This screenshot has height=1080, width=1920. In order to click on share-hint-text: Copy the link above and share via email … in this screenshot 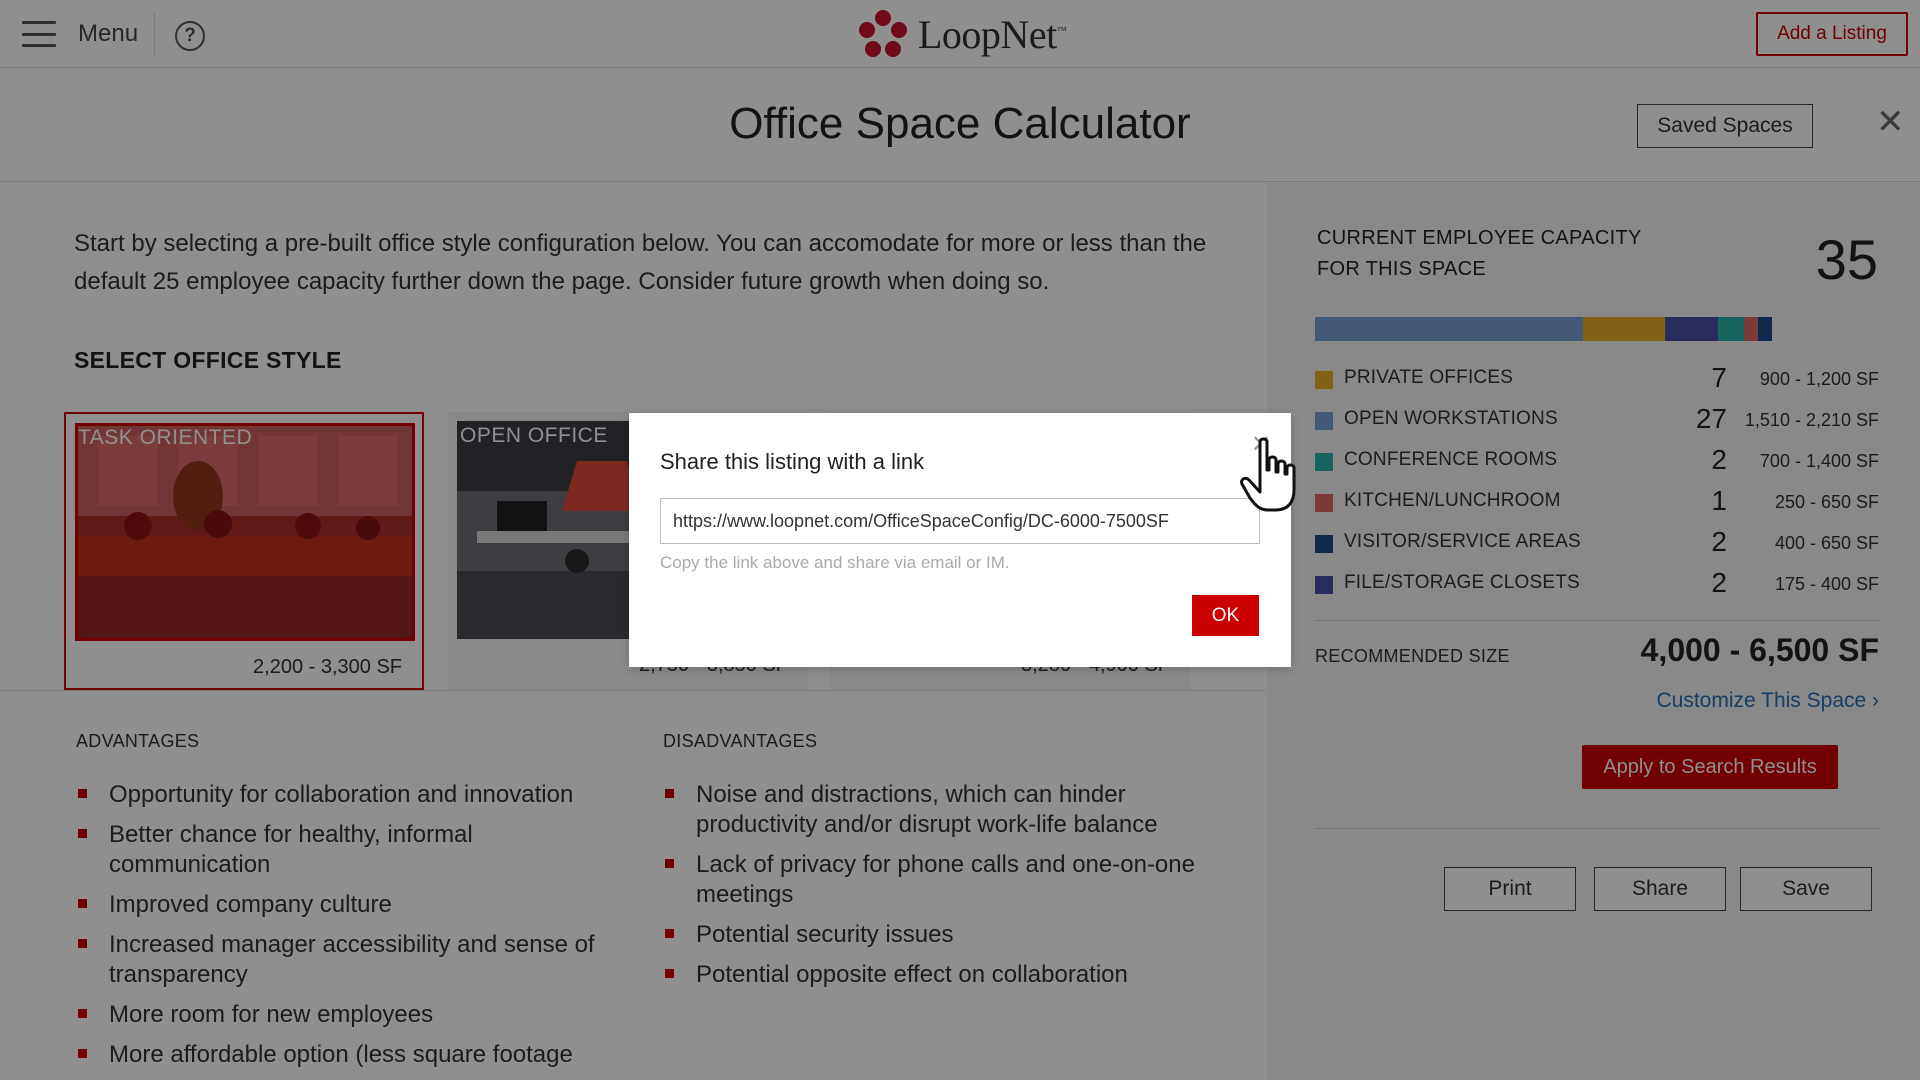, I will do `click(835, 562)`.